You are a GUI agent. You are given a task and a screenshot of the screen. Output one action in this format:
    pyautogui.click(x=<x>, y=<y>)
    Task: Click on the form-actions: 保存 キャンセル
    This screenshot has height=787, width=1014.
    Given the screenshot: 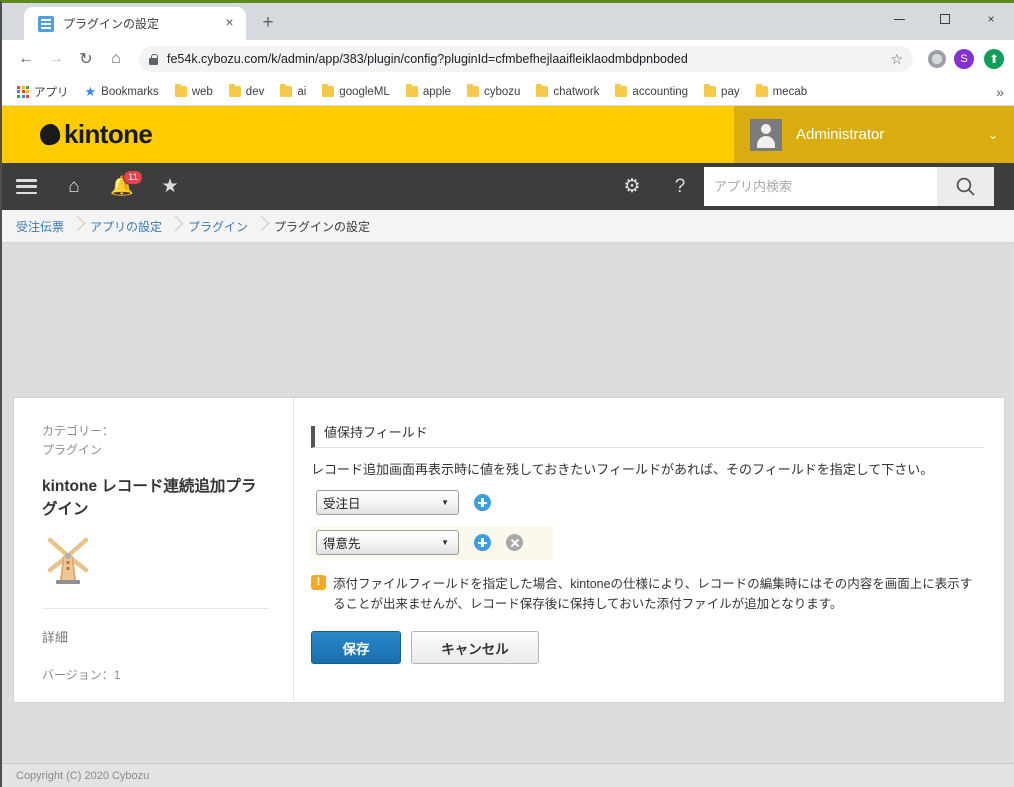 What is the action you would take?
    pyautogui.click(x=647, y=648)
    